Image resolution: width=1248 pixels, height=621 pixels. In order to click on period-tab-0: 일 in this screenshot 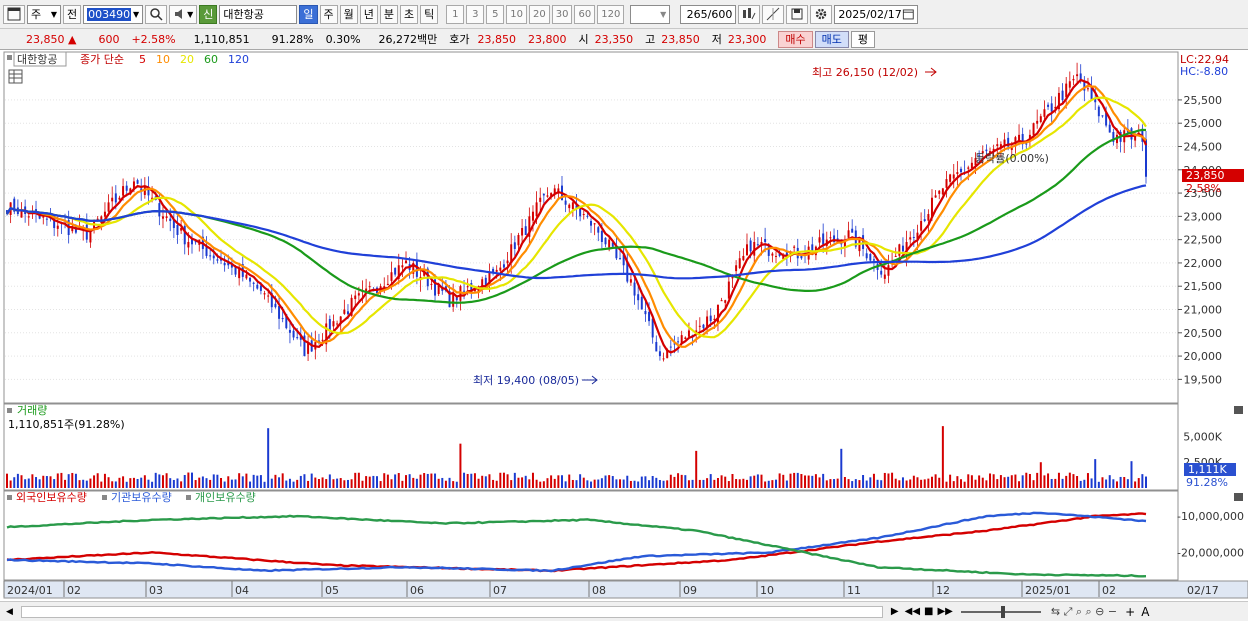, I will do `click(308, 14)`.